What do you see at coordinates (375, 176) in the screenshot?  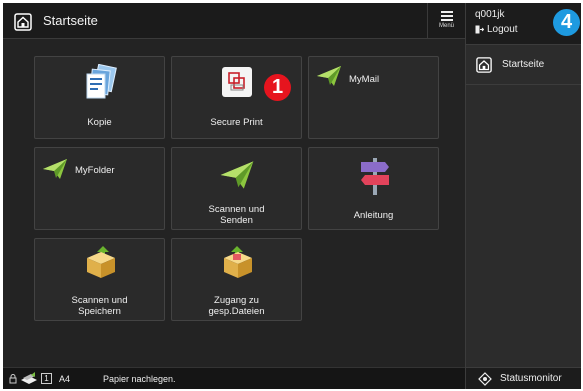 I see `signpost-icon` at bounding box center [375, 176].